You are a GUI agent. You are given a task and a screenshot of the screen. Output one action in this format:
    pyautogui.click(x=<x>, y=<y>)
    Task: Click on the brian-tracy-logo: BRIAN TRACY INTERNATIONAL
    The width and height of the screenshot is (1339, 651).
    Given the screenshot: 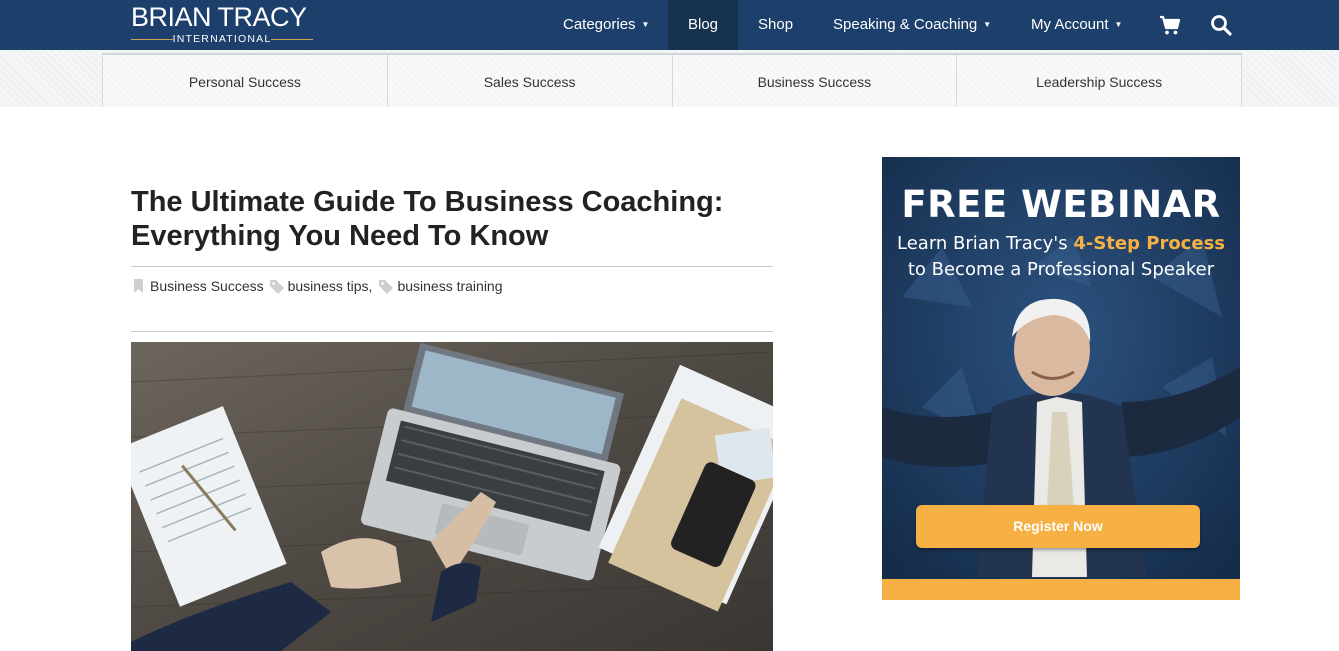 What is the action you would take?
    pyautogui.click(x=223, y=25)
    